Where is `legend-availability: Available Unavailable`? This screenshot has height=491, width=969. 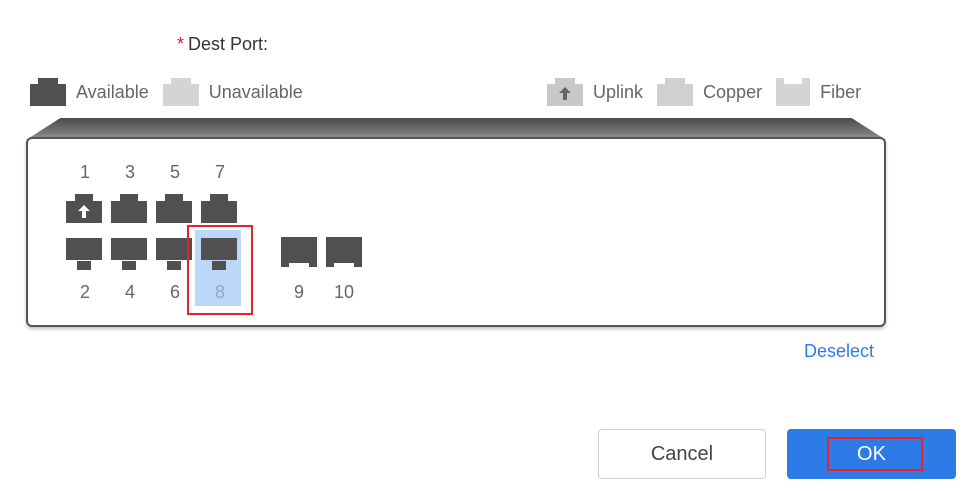 legend-availability: Available Unavailable is located at coordinates (173, 92).